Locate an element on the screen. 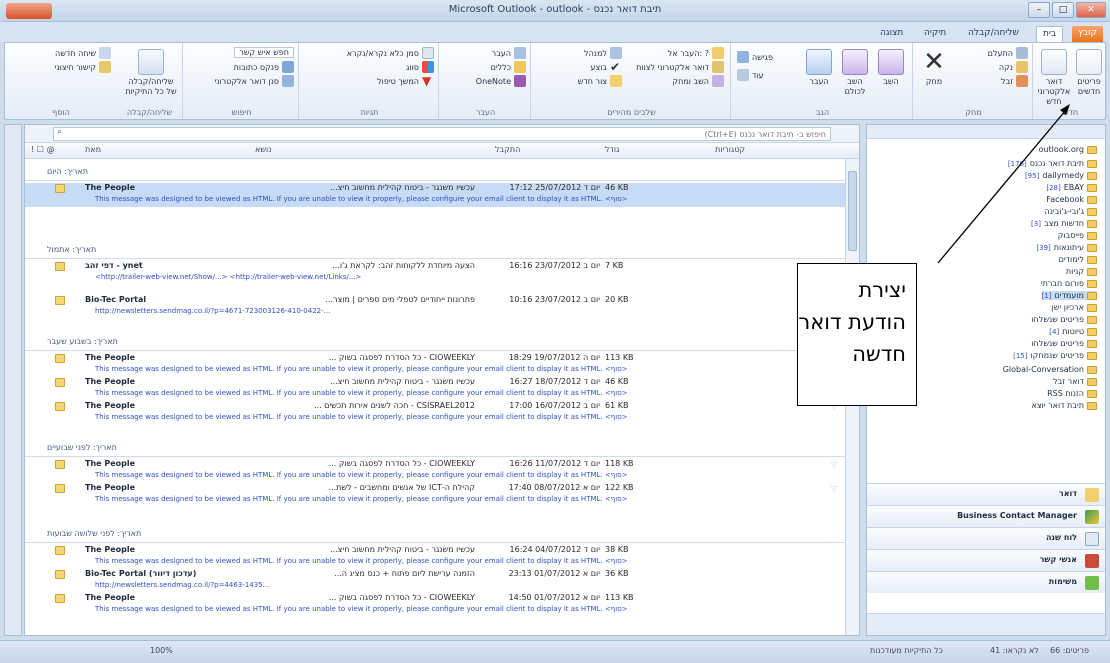 The height and width of the screenshot is (663, 1110). external-link-button: קישור חיצוני is located at coordinates (83, 67).